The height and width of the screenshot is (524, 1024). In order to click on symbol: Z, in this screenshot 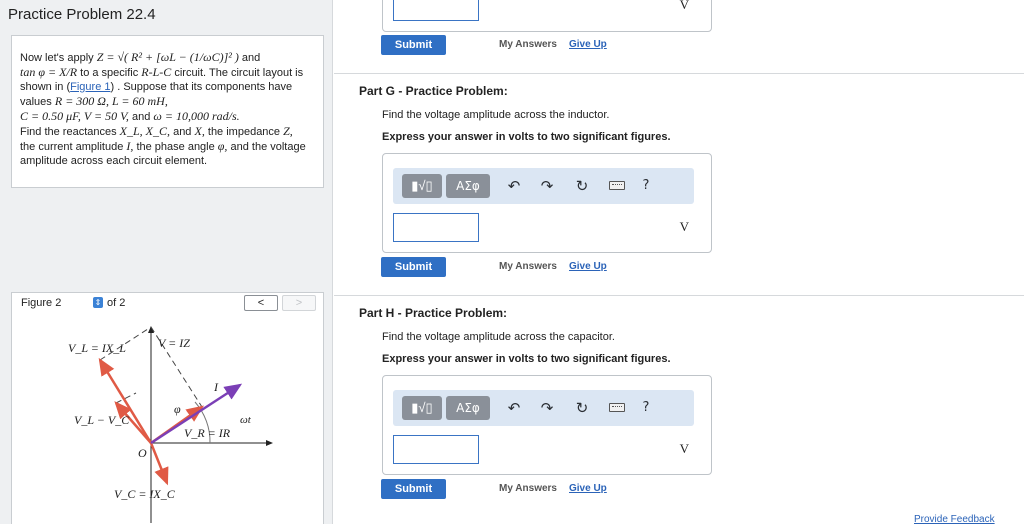, I will do `click(288, 131)`.